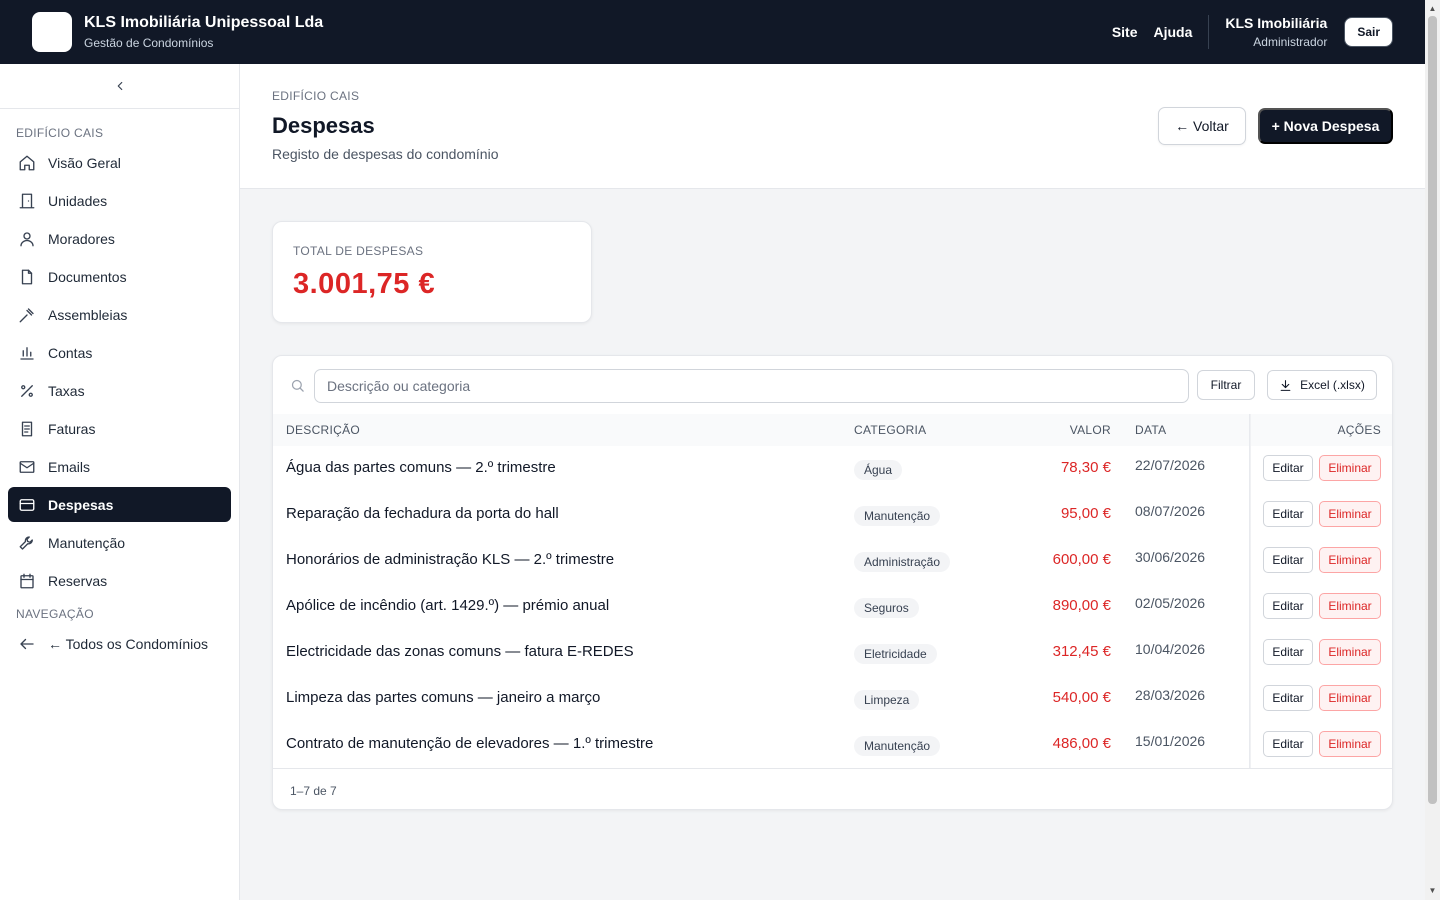  What do you see at coordinates (1170, 511) in the screenshot?
I see `expense-date: 08/07/2026` at bounding box center [1170, 511].